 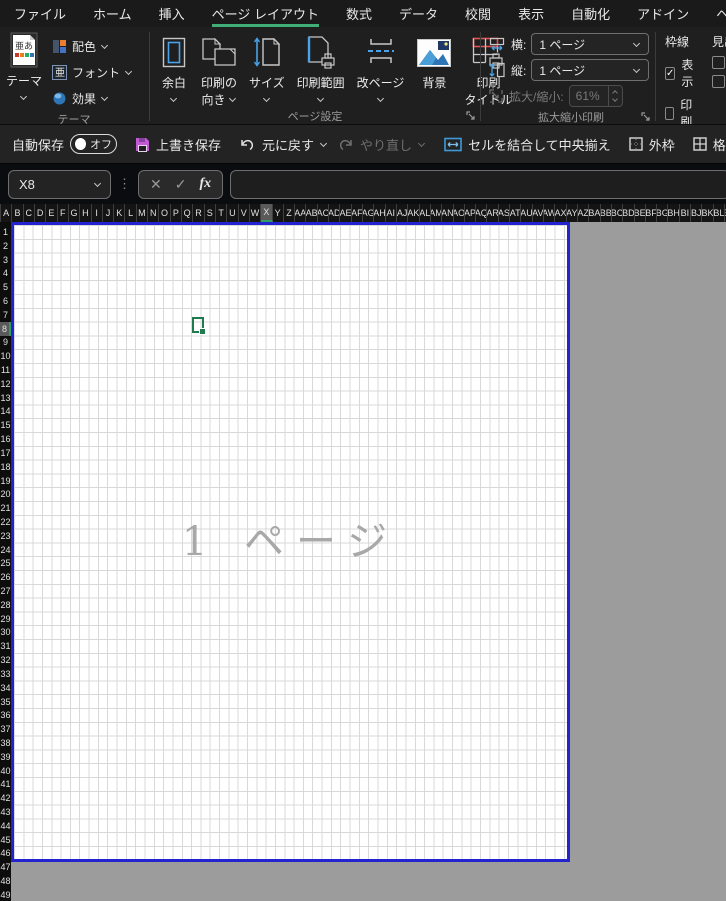 What do you see at coordinates (5, 494) in the screenshot?
I see `row-header: 20` at bounding box center [5, 494].